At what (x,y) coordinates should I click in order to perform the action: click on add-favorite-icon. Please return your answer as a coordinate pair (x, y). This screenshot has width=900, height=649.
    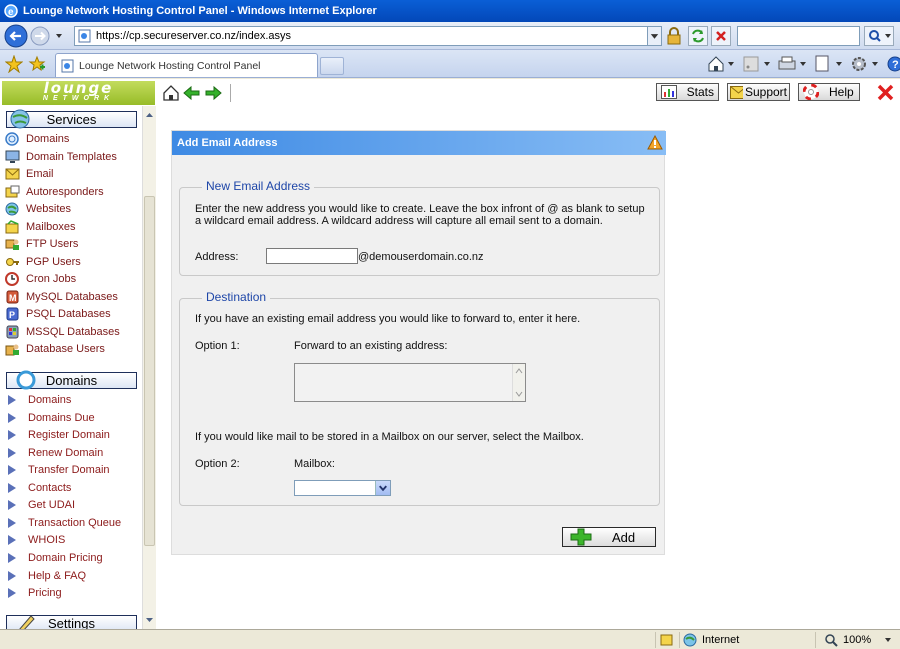
    Looking at the image, I should click on (37, 64).